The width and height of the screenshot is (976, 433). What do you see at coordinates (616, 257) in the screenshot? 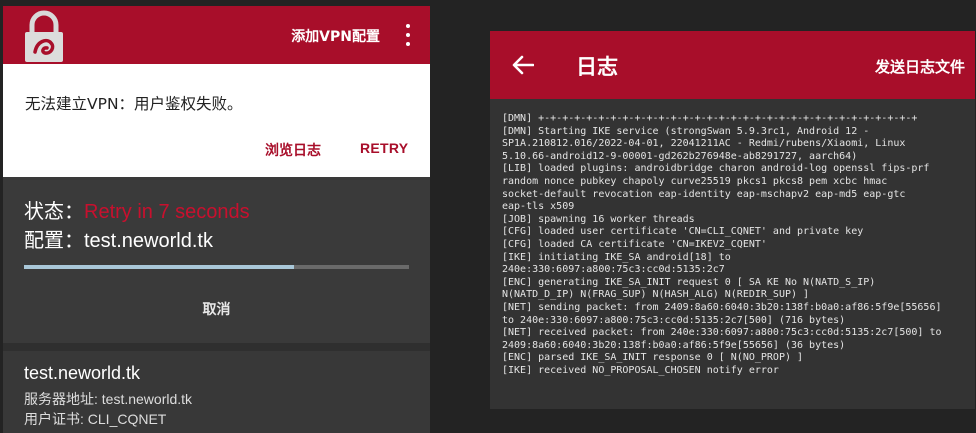
I see `log-line: [IKE] initiating IKE_SA android[18] to` at bounding box center [616, 257].